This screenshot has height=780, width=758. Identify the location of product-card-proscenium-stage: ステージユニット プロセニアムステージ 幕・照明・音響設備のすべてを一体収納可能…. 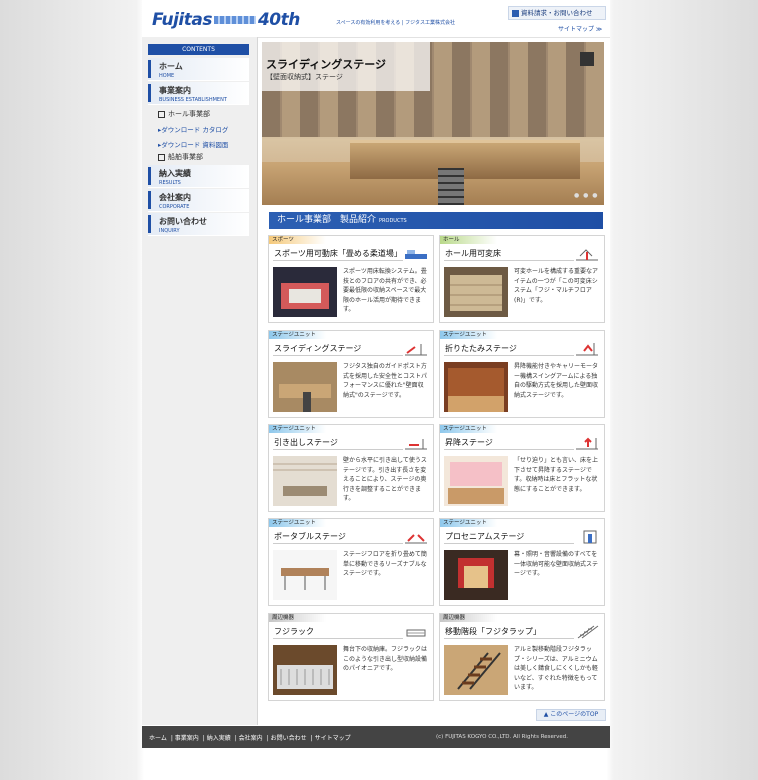
(522, 562).